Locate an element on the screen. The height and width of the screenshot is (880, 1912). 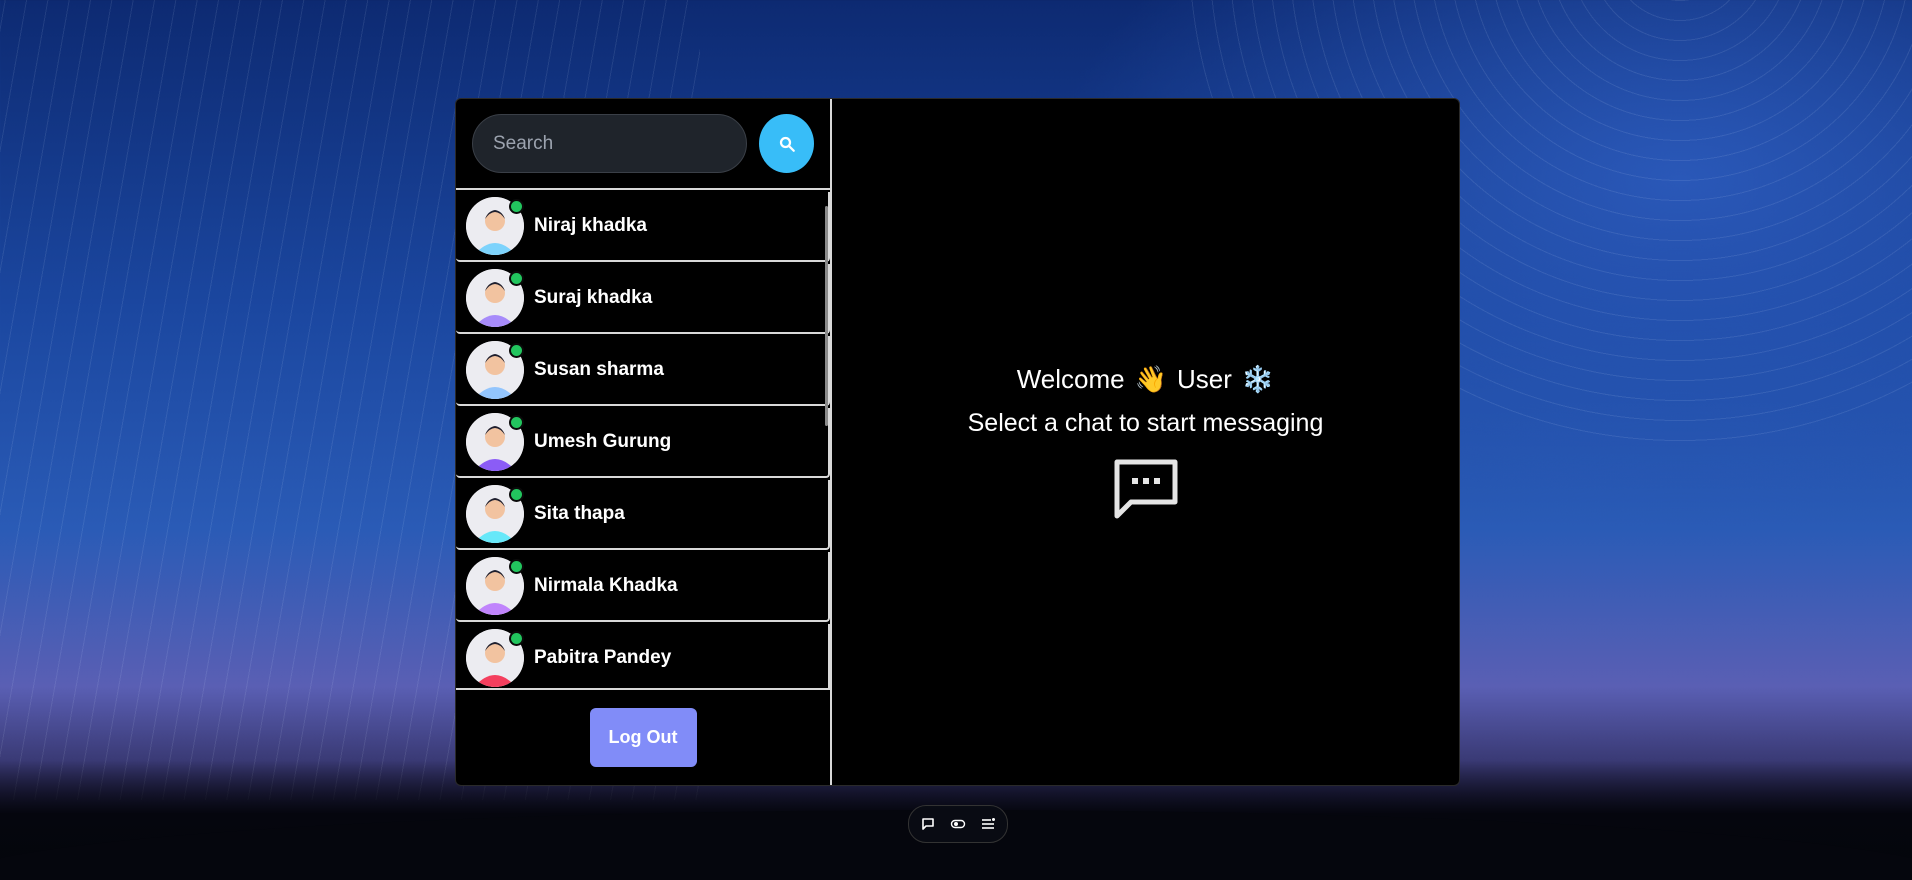
floating-toolbar is located at coordinates (958, 824).